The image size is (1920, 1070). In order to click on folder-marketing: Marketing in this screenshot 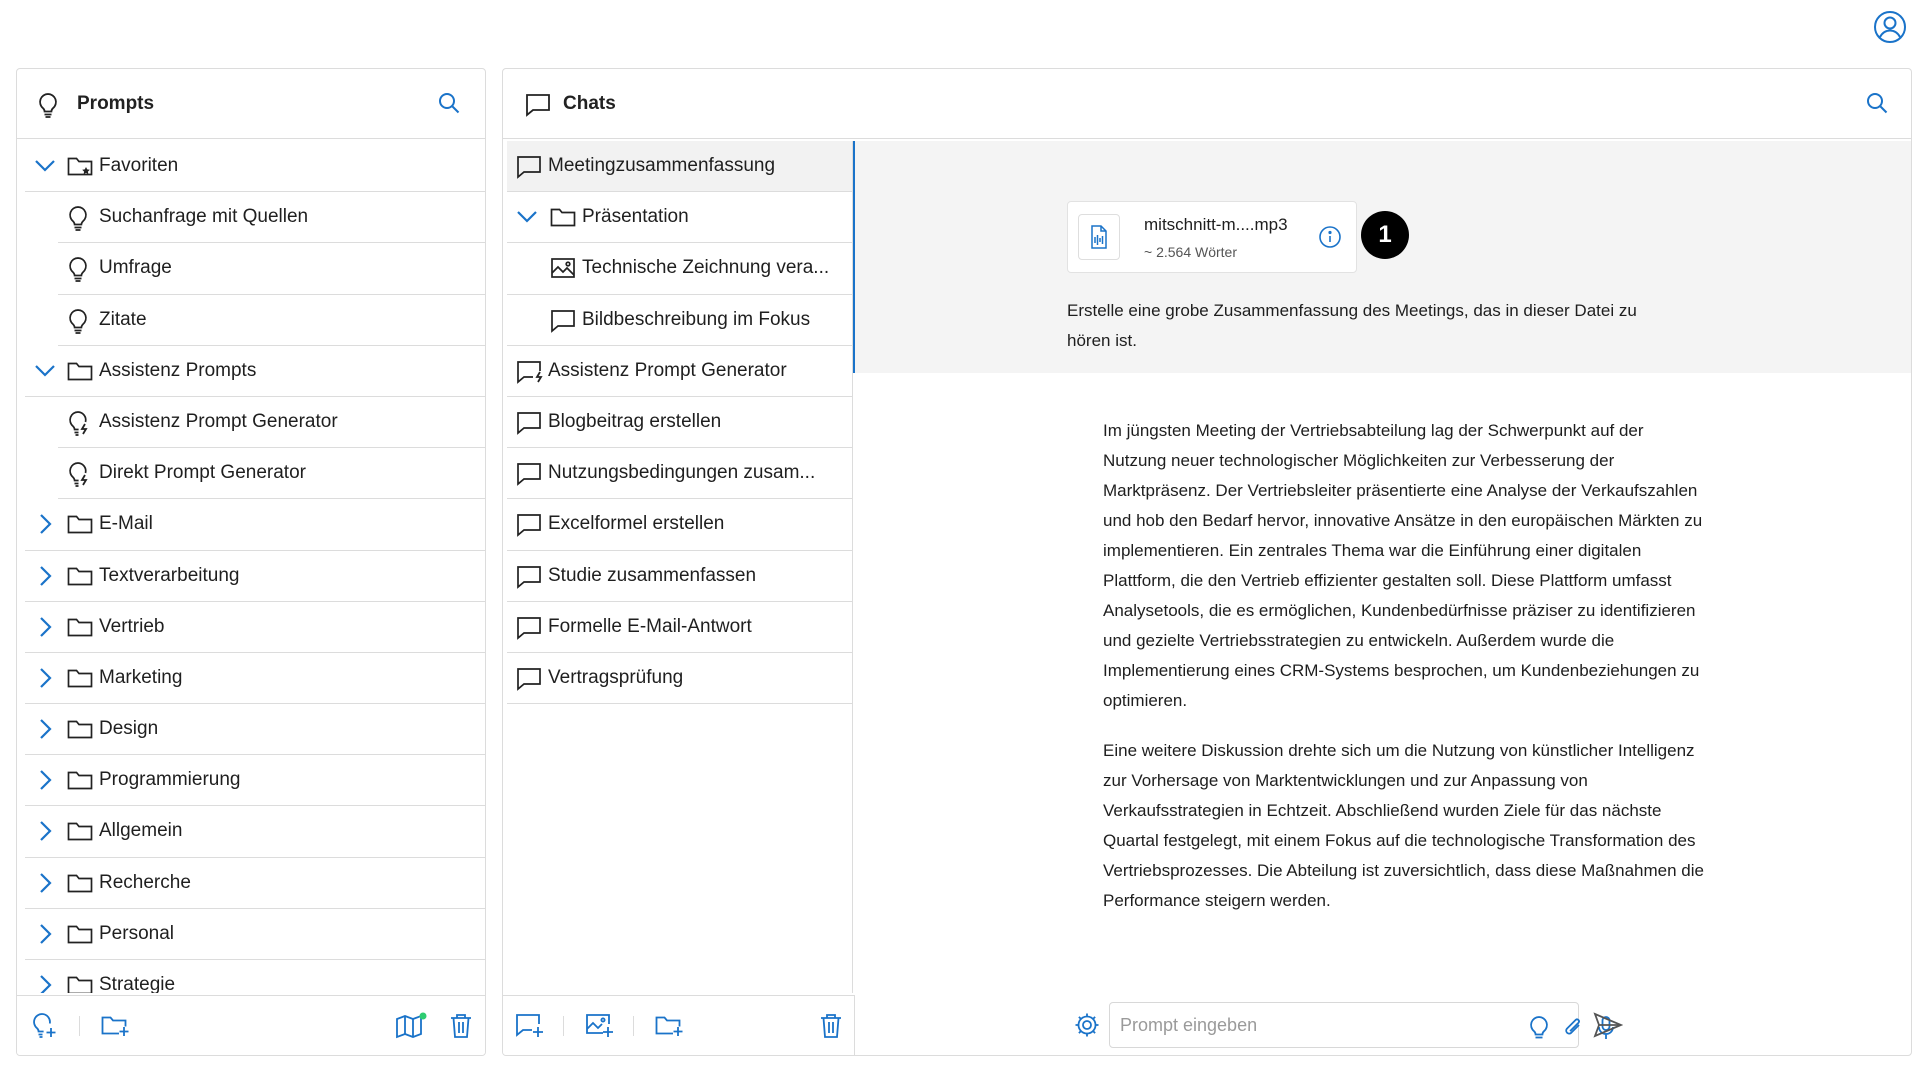, I will do `click(255, 679)`.